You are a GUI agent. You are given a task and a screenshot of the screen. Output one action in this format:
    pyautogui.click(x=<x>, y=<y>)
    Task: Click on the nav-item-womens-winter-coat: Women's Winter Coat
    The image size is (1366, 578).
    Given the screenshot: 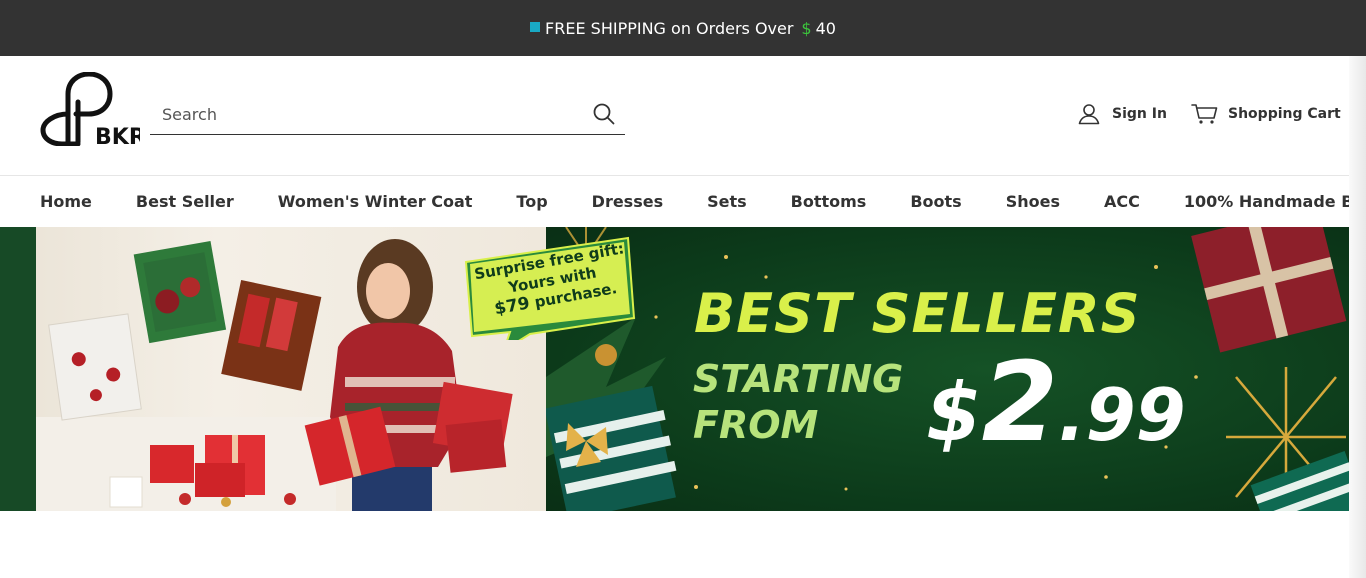 What is the action you would take?
    pyautogui.click(x=375, y=201)
    